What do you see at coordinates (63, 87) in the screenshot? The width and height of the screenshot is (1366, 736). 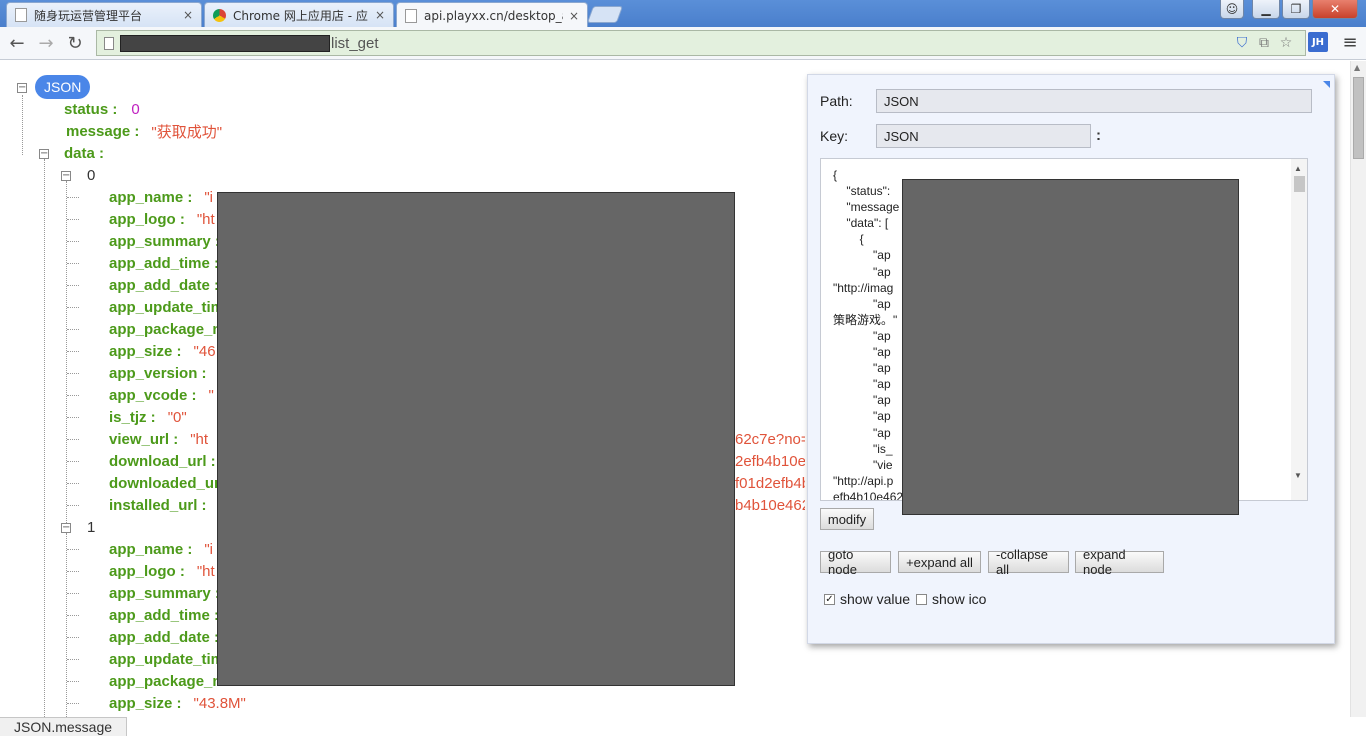 I see `root-node: JSON` at bounding box center [63, 87].